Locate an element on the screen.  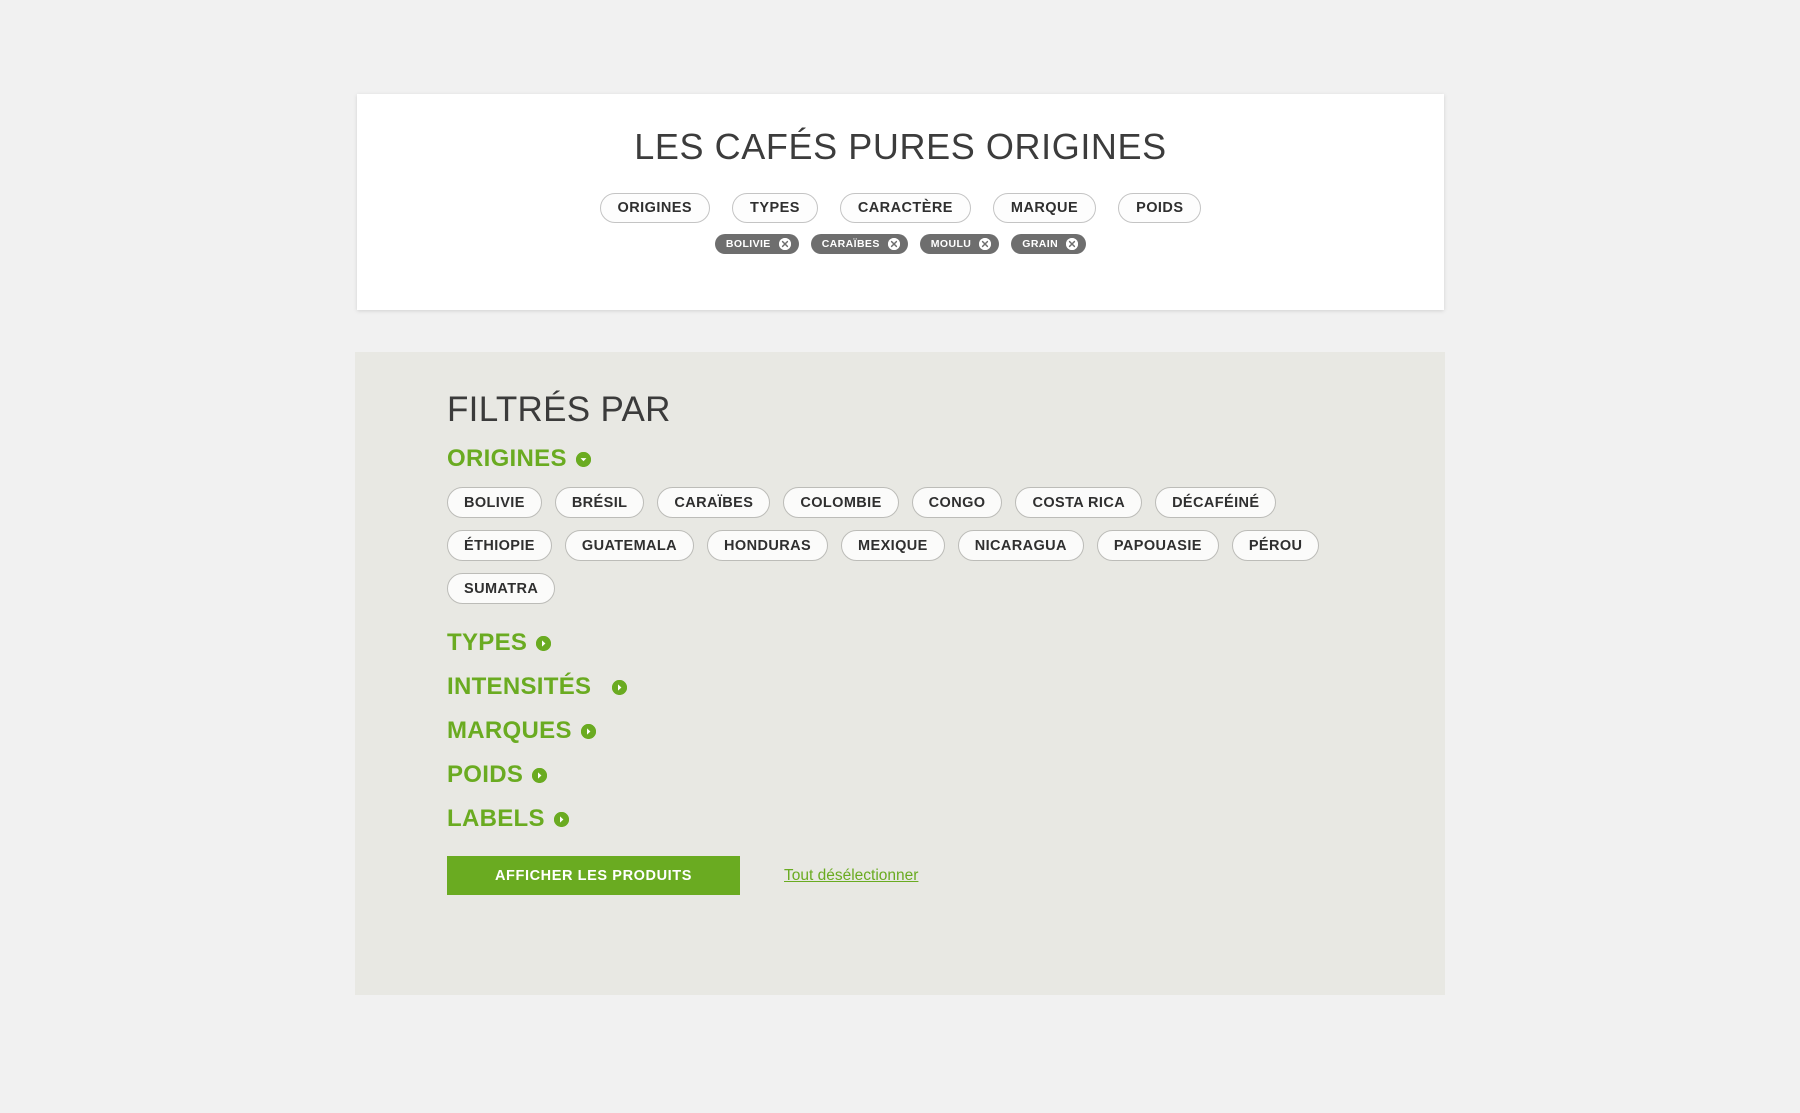
chip-label: BOLIVIE is located at coordinates (748, 244).